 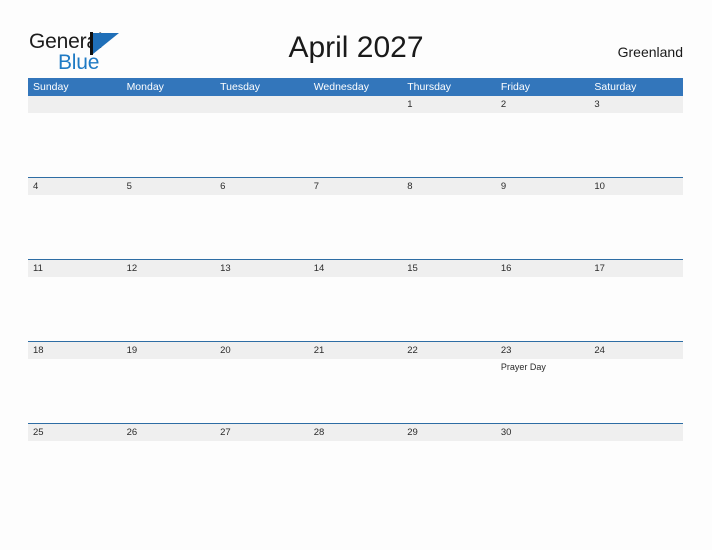 I want to click on day-number: 1, so click(x=449, y=104).